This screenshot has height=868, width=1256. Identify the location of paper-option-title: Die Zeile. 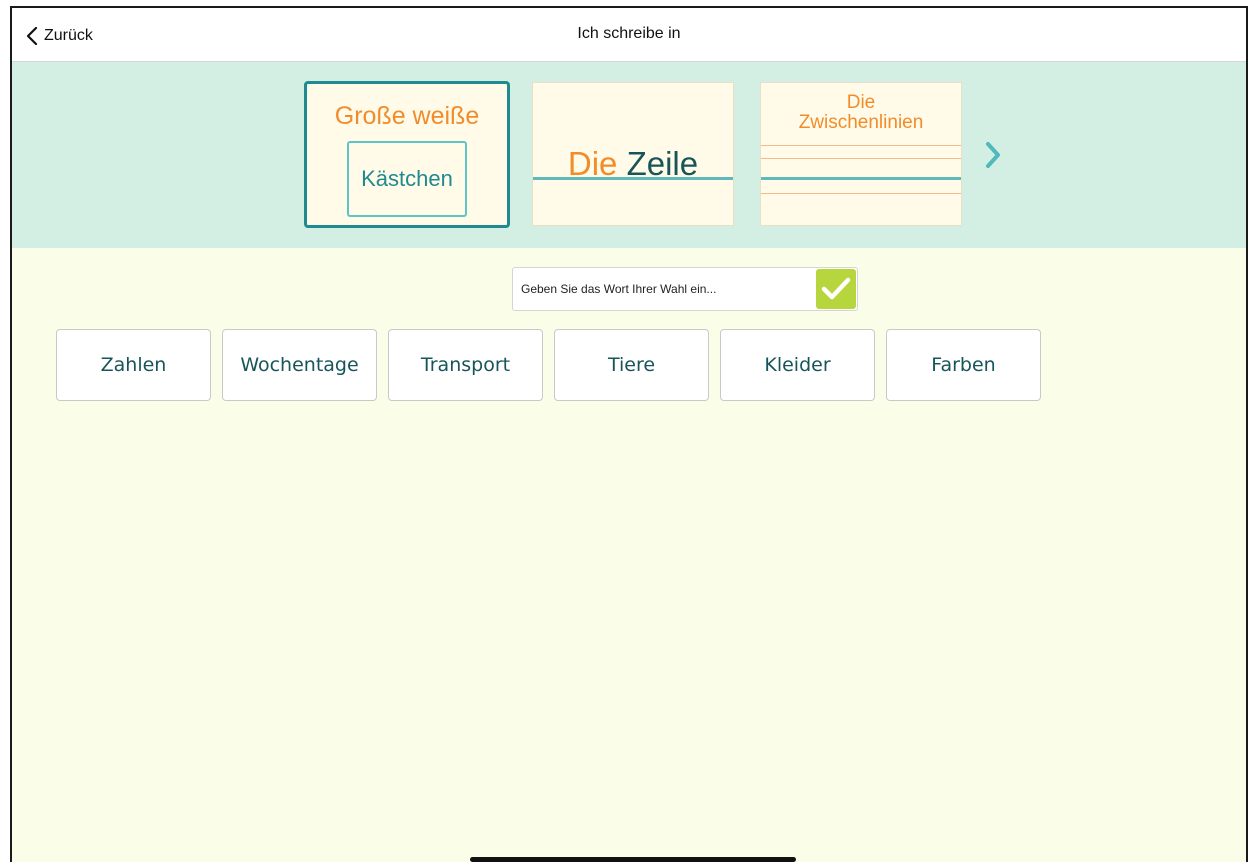
(633, 164).